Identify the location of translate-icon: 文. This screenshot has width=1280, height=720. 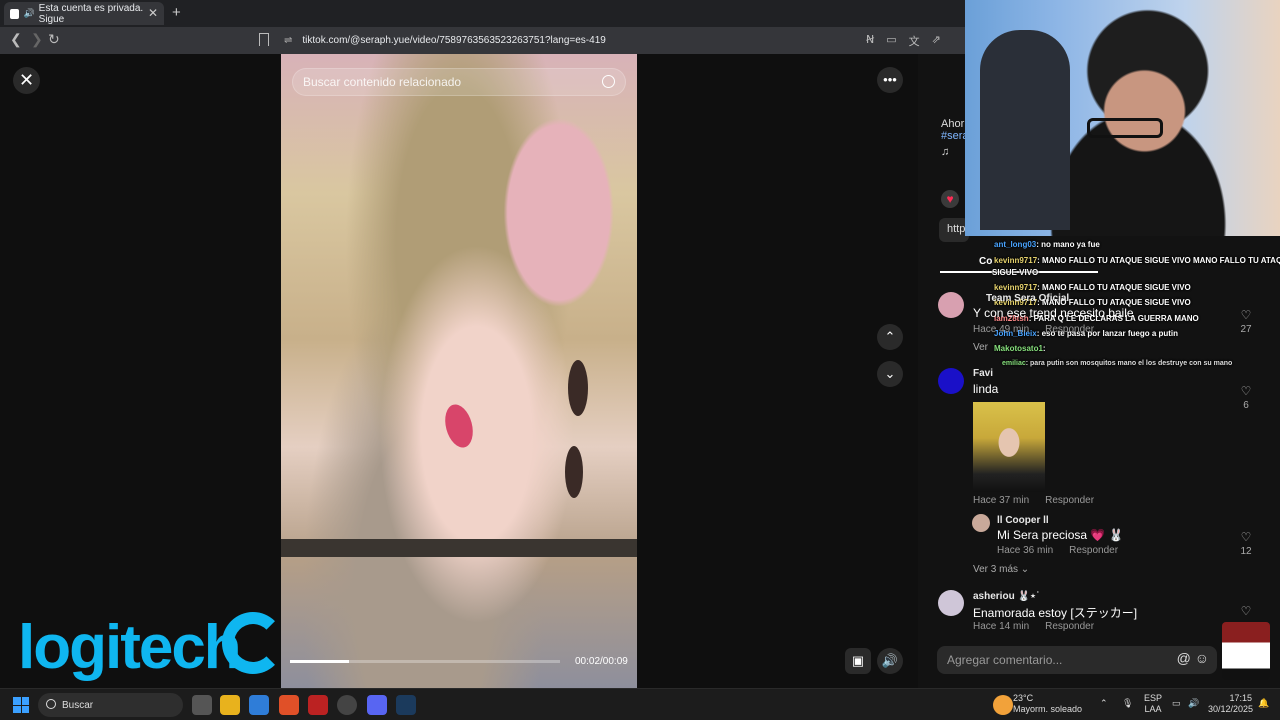
(914, 41).